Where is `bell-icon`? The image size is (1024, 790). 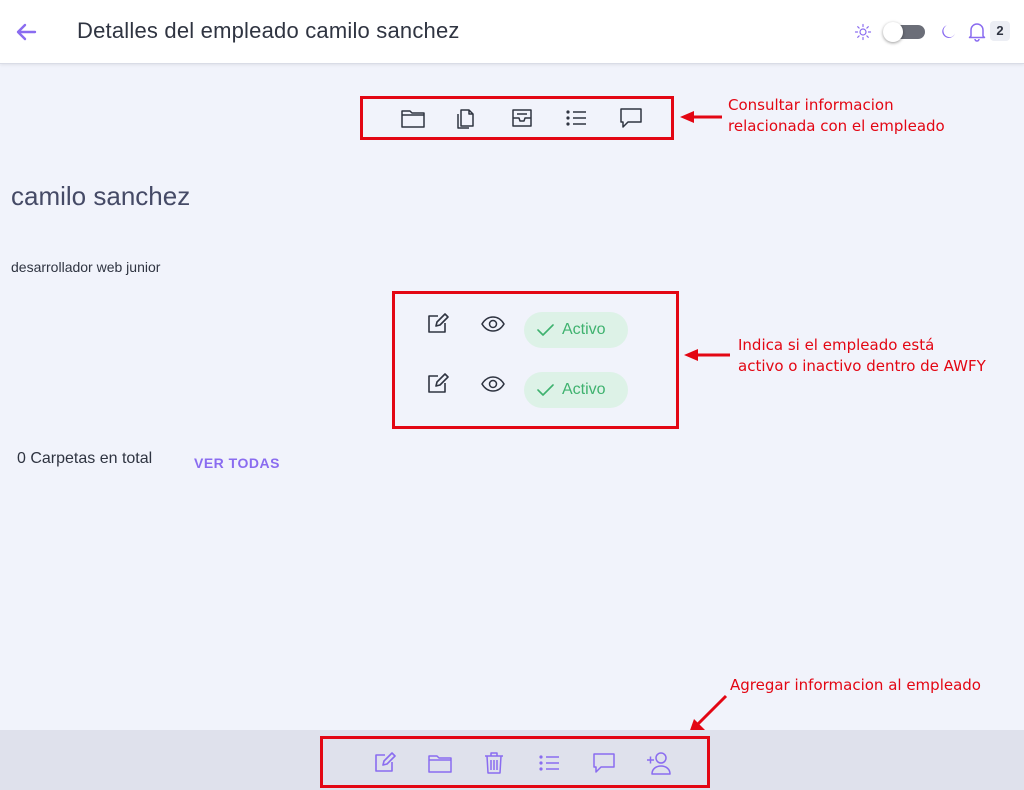
bell-icon is located at coordinates (977, 31).